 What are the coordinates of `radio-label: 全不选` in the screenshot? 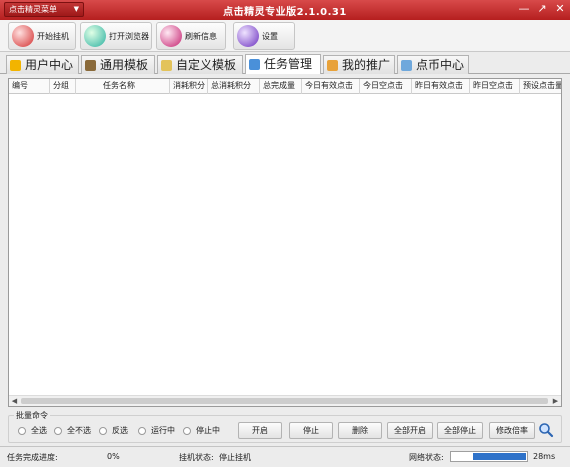 It's located at (79, 430).